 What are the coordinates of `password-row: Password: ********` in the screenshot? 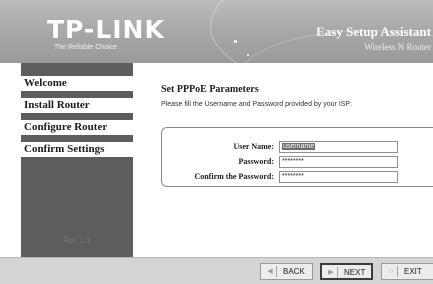 It's located at (297, 162).